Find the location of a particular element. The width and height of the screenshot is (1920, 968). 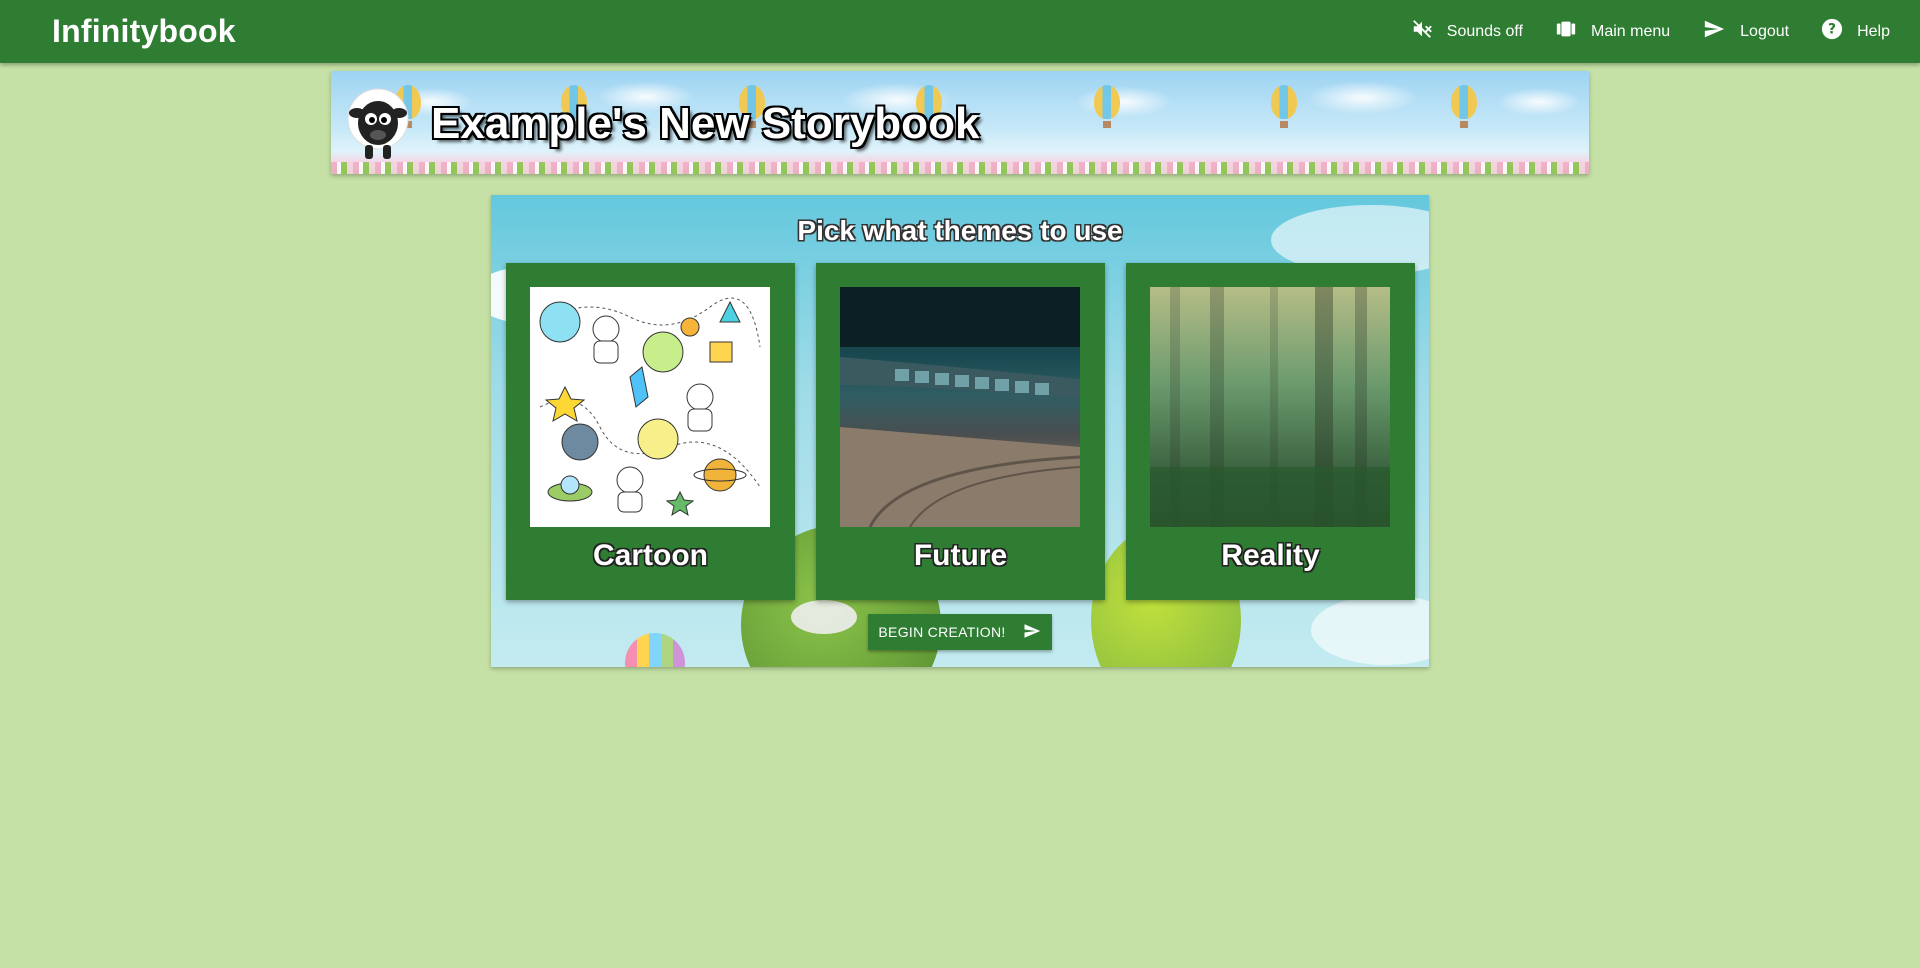

theme-card-future: Future is located at coordinates (960, 431).